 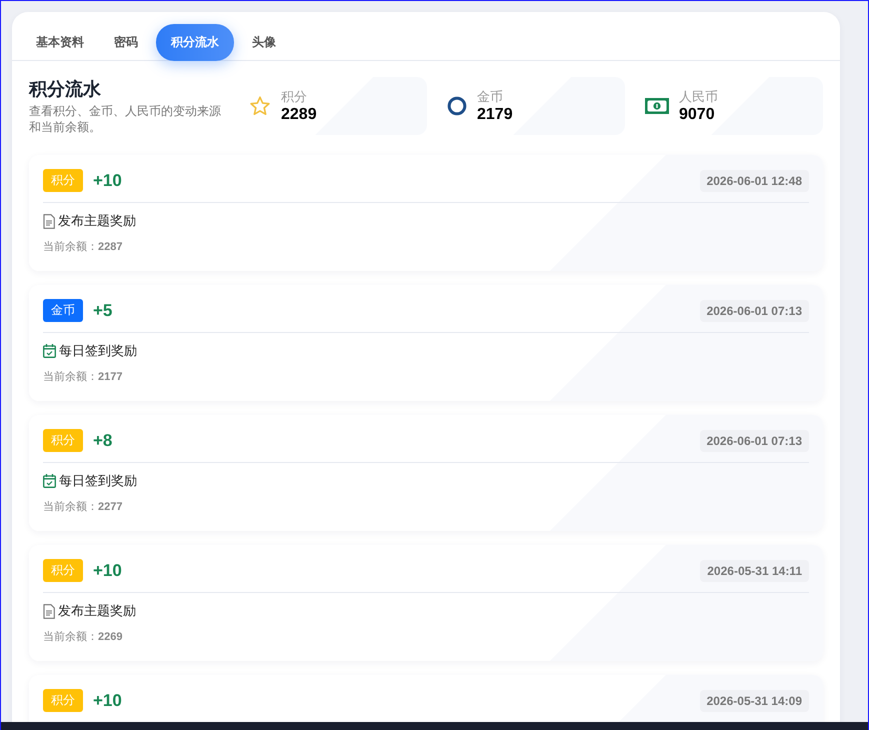 What do you see at coordinates (299, 115) in the screenshot?
I see `stat-value: 2289` at bounding box center [299, 115].